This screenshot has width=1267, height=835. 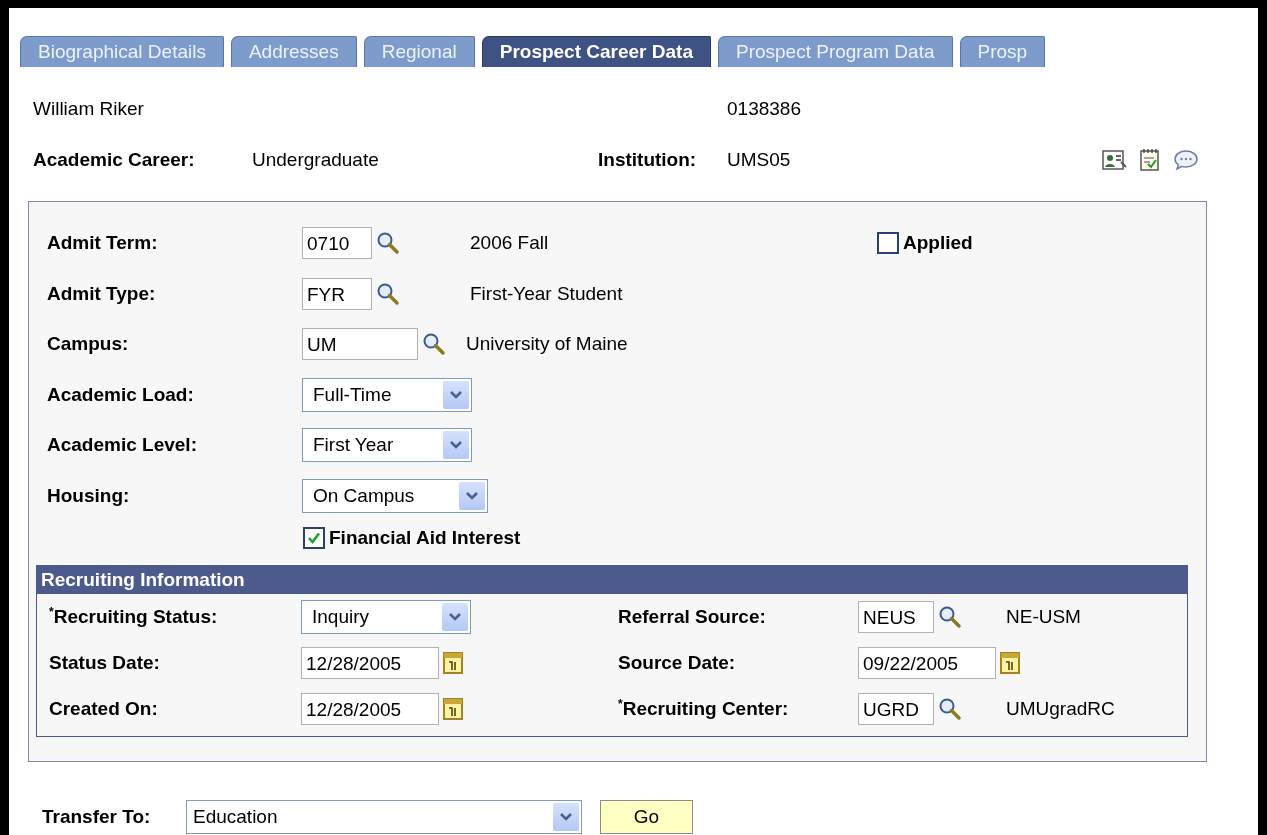 I want to click on field-label: Institution:, so click(x=648, y=160).